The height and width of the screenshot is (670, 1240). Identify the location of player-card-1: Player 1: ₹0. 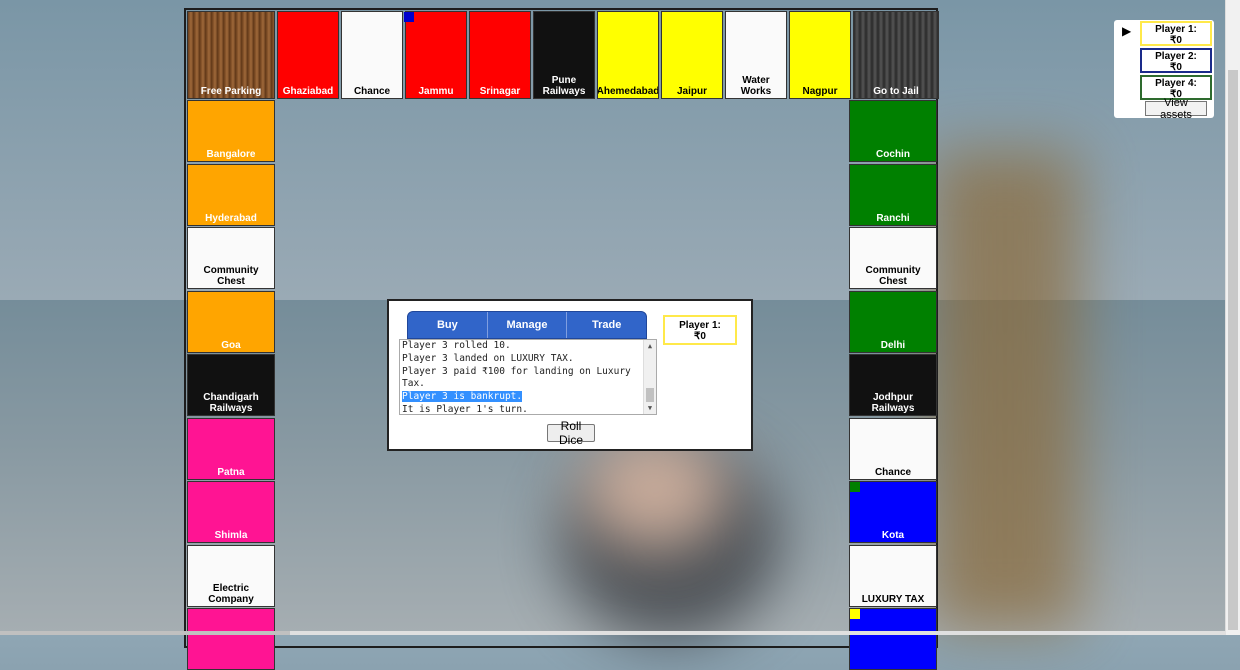
(1176, 33).